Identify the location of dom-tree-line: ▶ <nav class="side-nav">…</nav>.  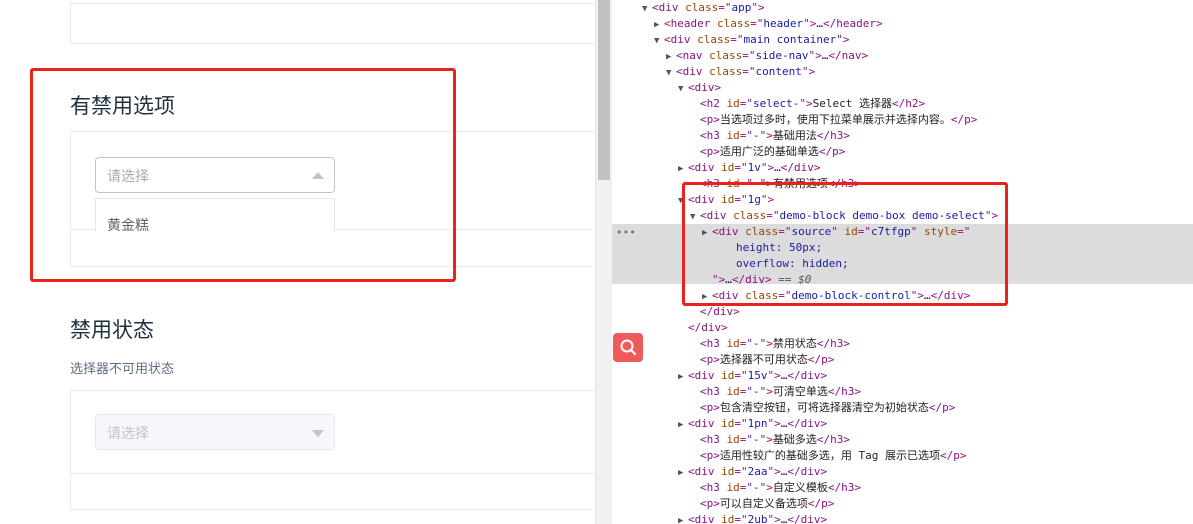
(902, 56).